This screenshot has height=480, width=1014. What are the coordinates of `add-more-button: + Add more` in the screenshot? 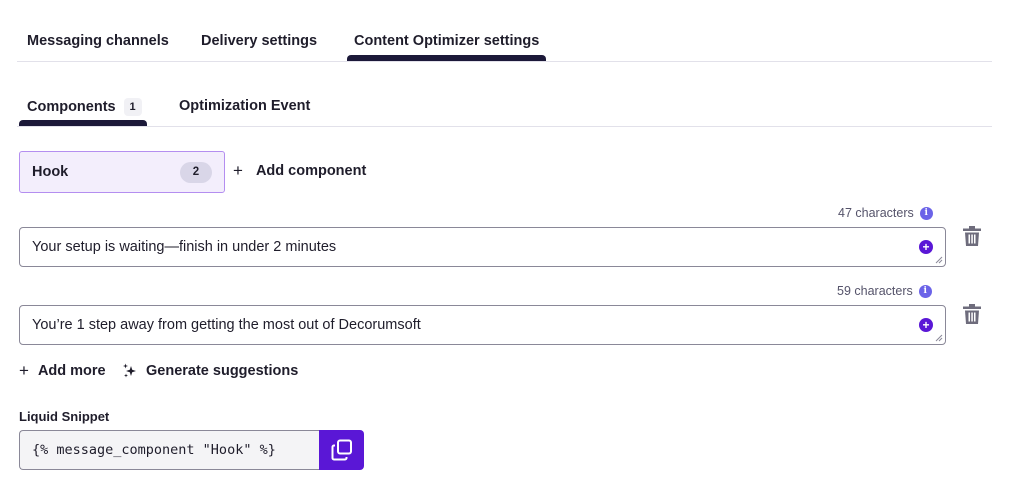 It's located at (62, 370).